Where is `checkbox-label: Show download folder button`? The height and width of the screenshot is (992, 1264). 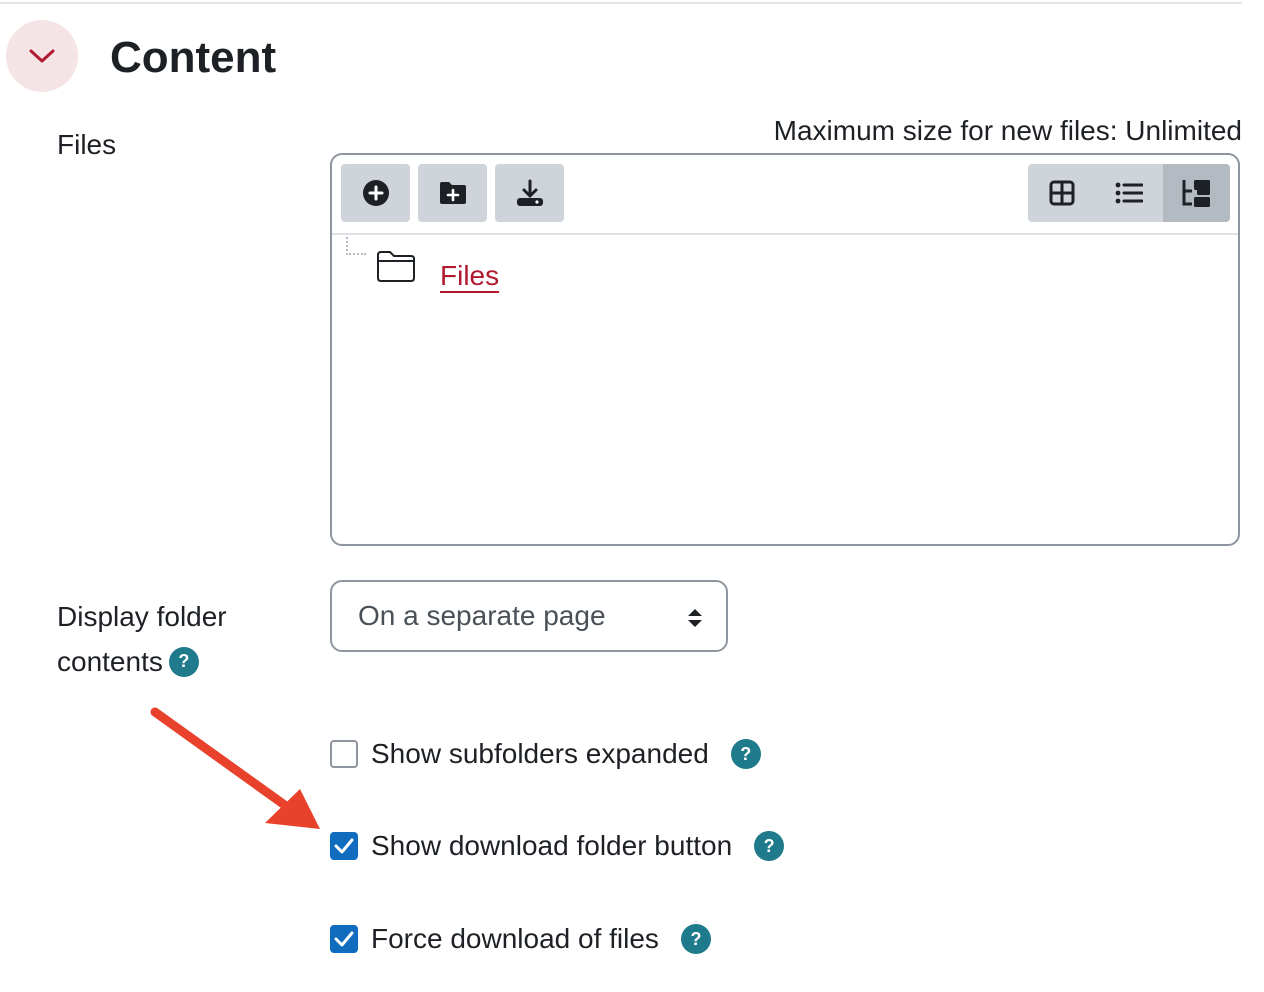
checkbox-label: Show download folder button is located at coordinates (552, 845).